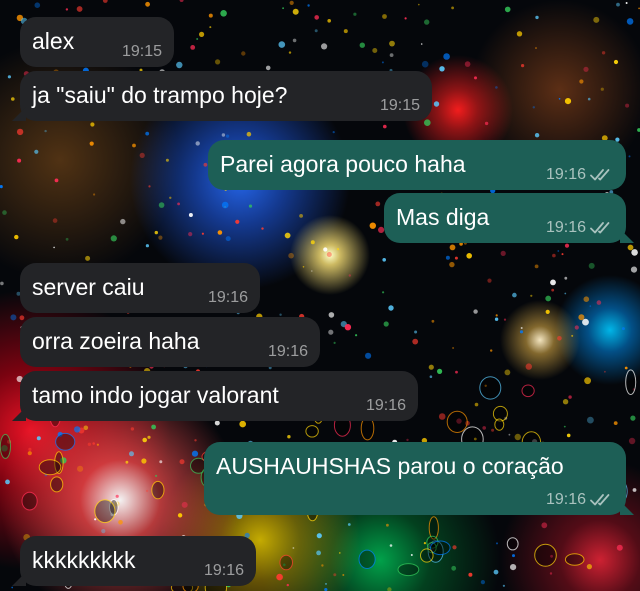 The image size is (640, 591). Describe the element at coordinates (116, 341) in the screenshot. I see `message-text: orra zoeira haha` at that location.